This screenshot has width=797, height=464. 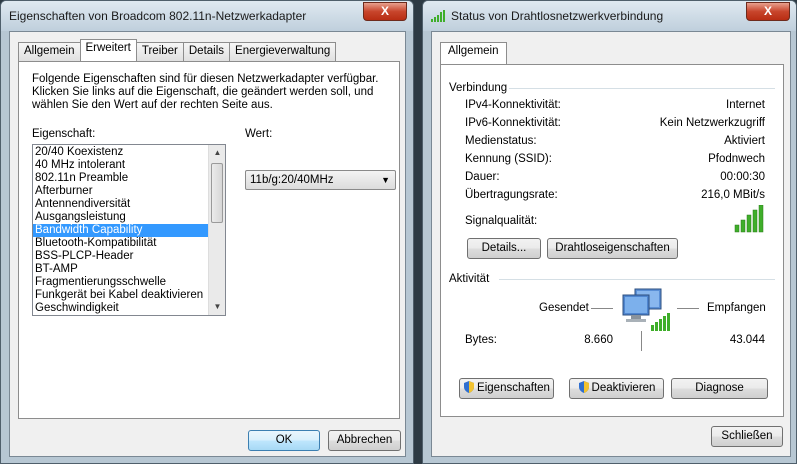 I want to click on sent-label: Gesendet, so click(x=564, y=308).